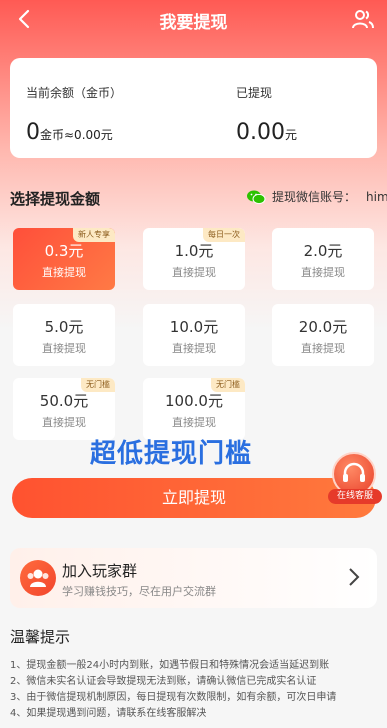 The width and height of the screenshot is (387, 728). Describe the element at coordinates (64, 401) in the screenshot. I see `option-amount: 50.0元` at that location.